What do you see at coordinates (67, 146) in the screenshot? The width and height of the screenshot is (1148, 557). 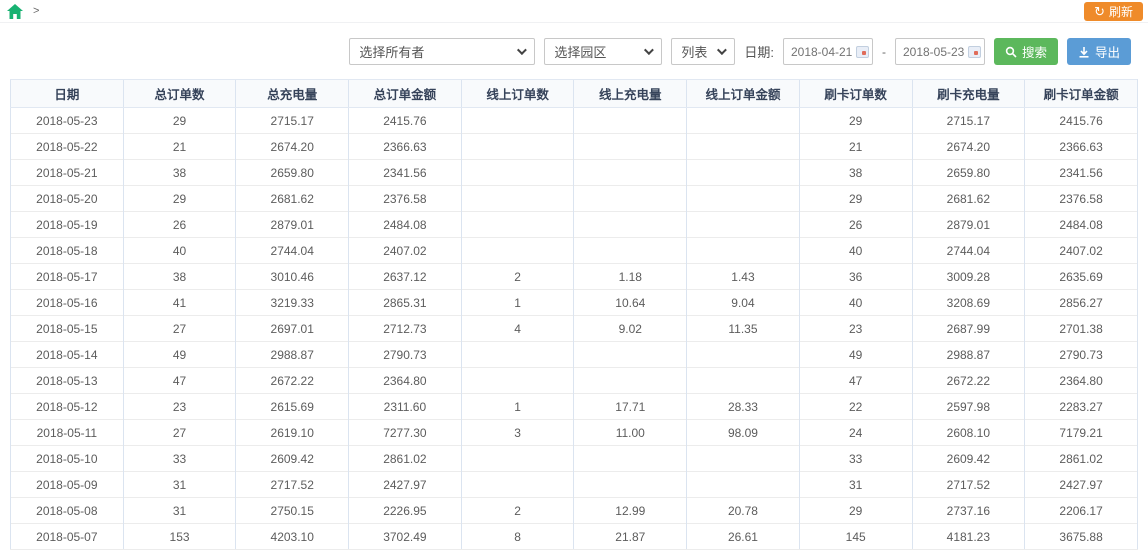 I see `table-cell: 2018-05-22` at bounding box center [67, 146].